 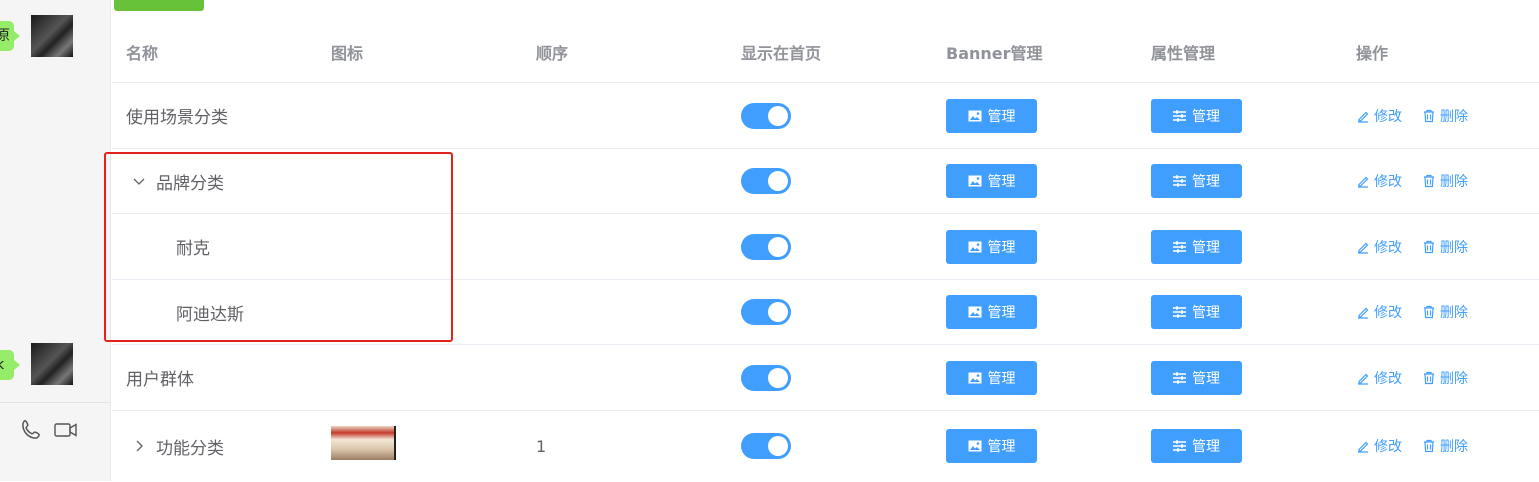 I want to click on chat-panel: 原 k, so click(x=55, y=240).